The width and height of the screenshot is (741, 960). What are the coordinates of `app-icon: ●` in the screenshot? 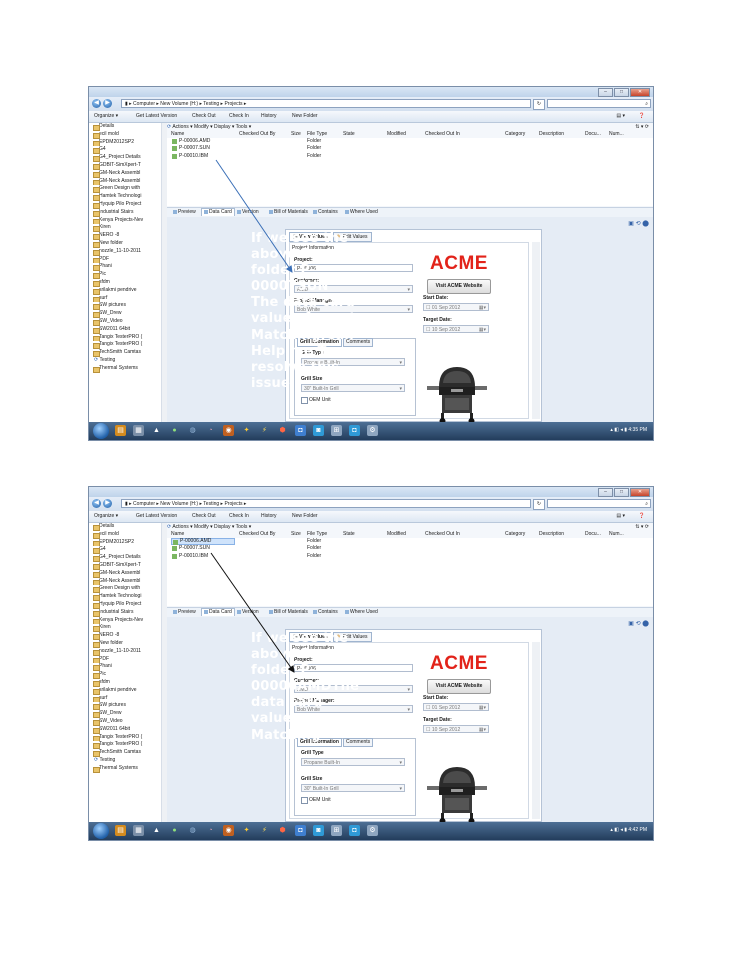 It's located at (174, 830).